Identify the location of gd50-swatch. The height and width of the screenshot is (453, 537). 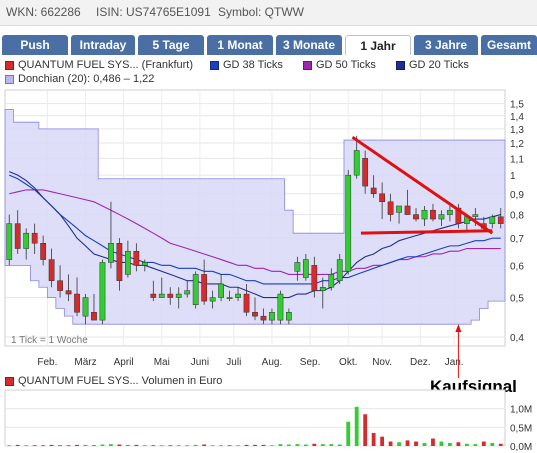
(307, 65).